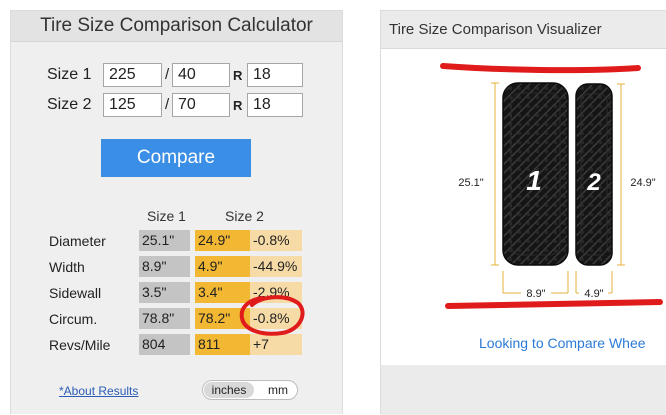 Image resolution: width=666 pixels, height=415 pixels. Describe the element at coordinates (276, 344) in the screenshot. I see `difference-value: +7` at that location.